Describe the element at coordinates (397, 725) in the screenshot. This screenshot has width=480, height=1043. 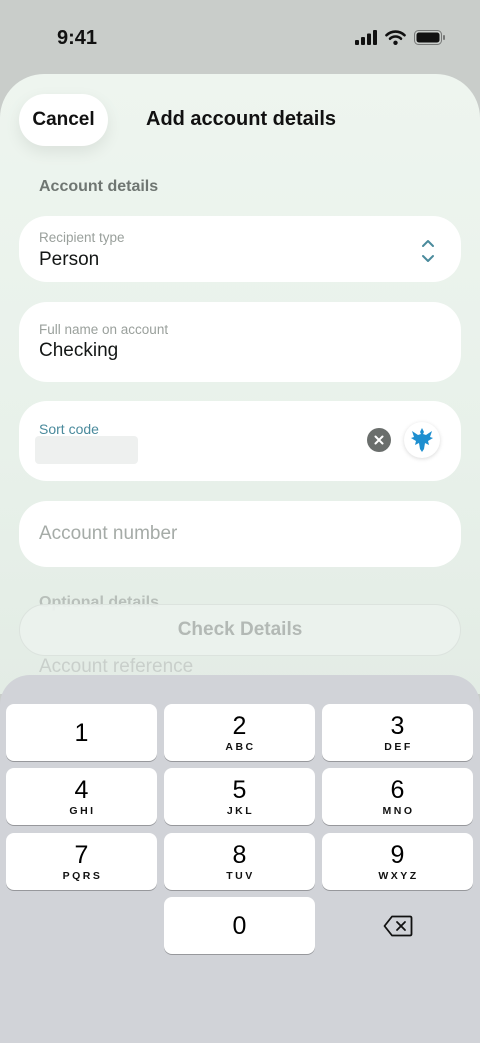
I see `key-digit: 3` at that location.